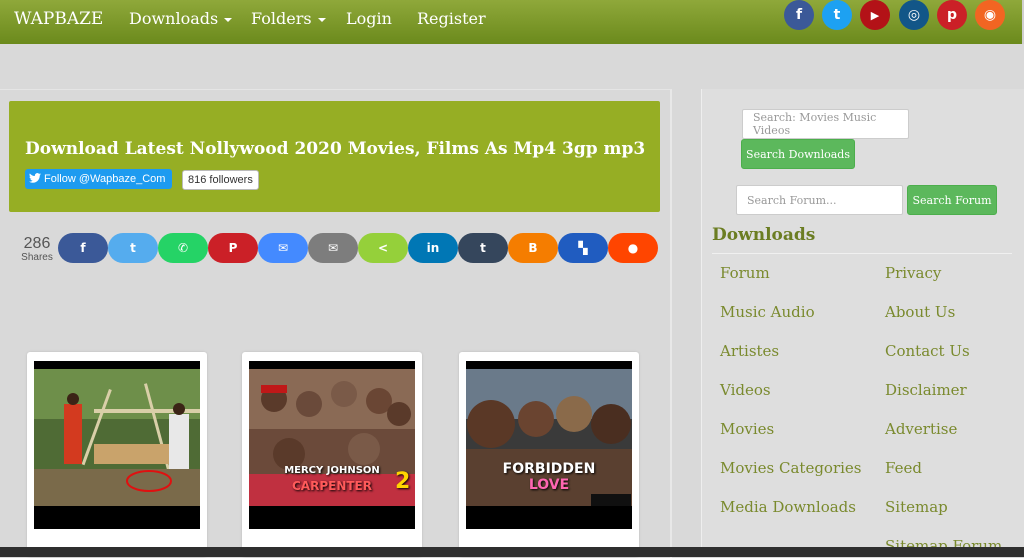 The width and height of the screenshot is (1024, 558). Describe the element at coordinates (288, 18) in the screenshot. I see `nav-folders: Folders` at that location.